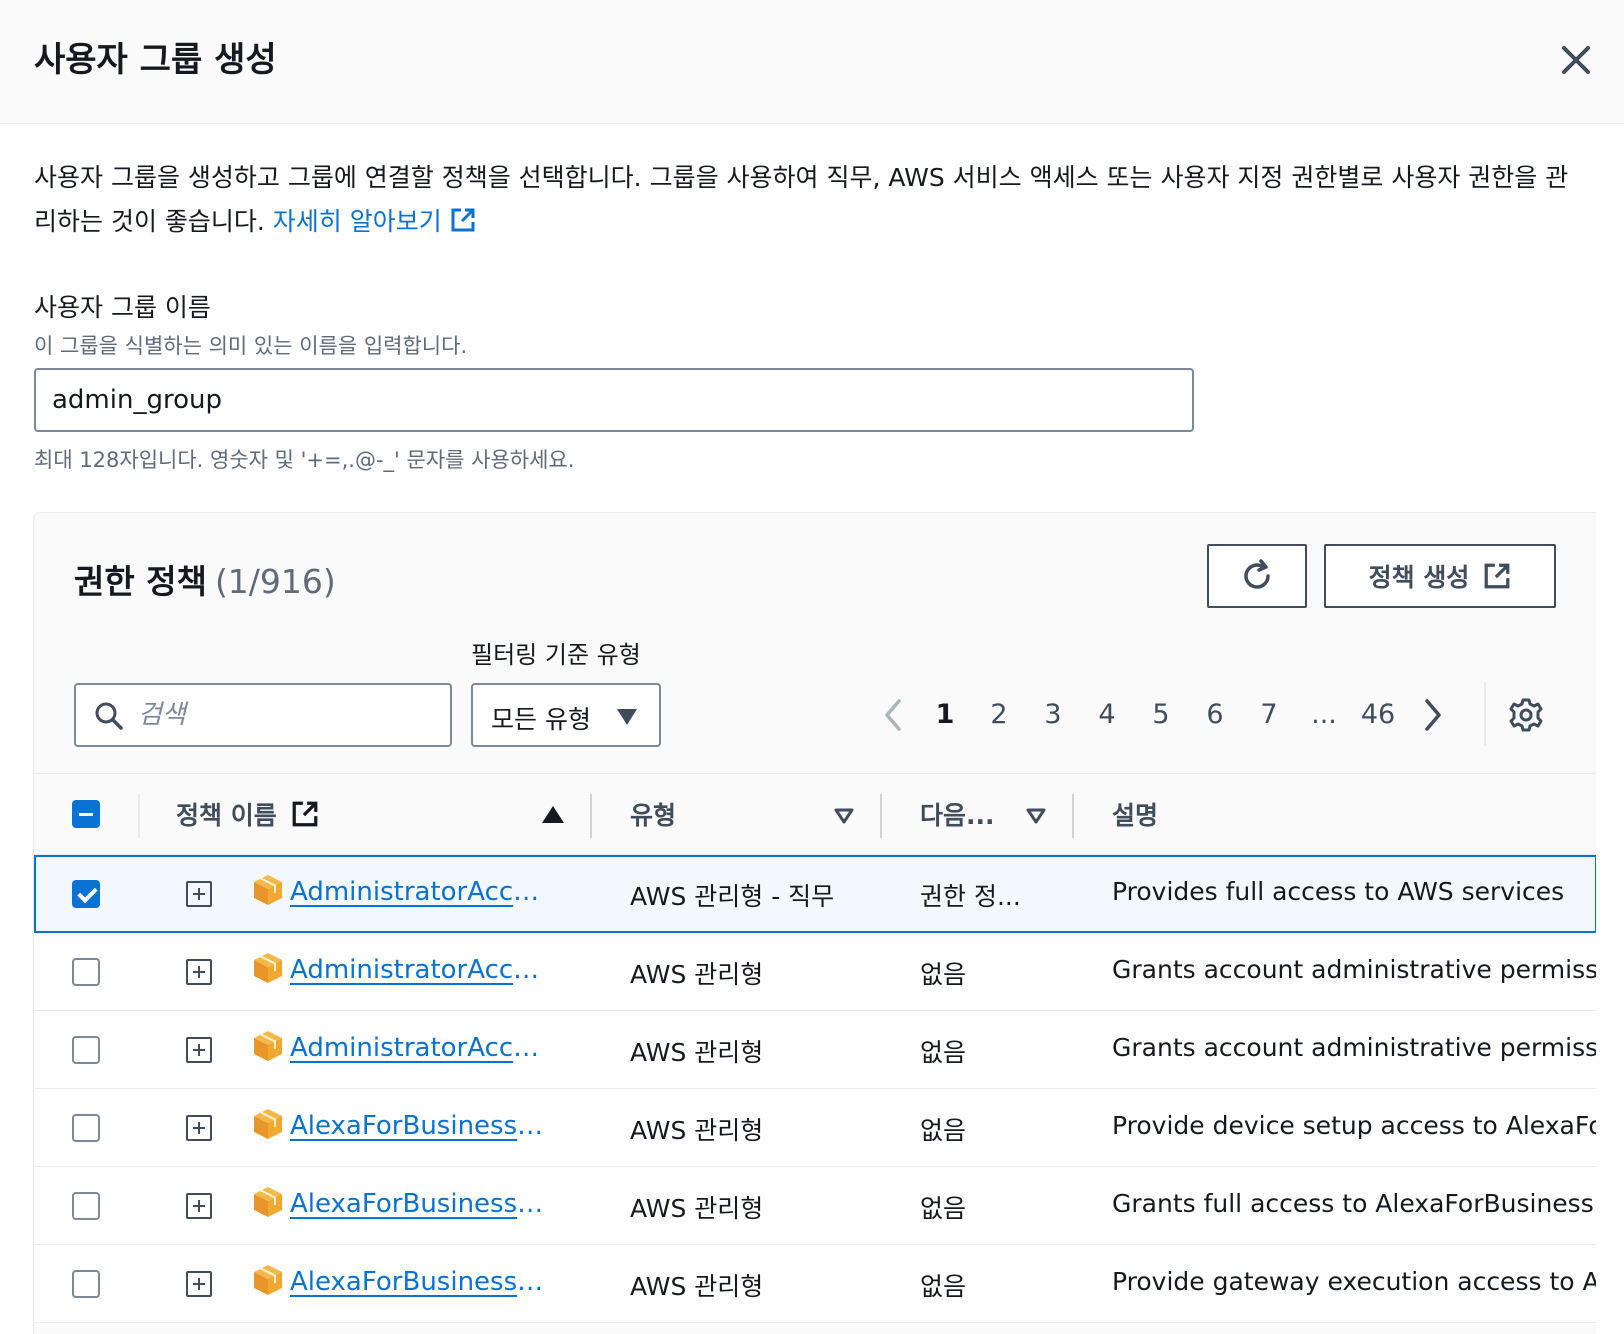  What do you see at coordinates (418, 1126) in the screenshot?
I see `policy-name-link: AlexaForBusinessDeviceSetup` at bounding box center [418, 1126].